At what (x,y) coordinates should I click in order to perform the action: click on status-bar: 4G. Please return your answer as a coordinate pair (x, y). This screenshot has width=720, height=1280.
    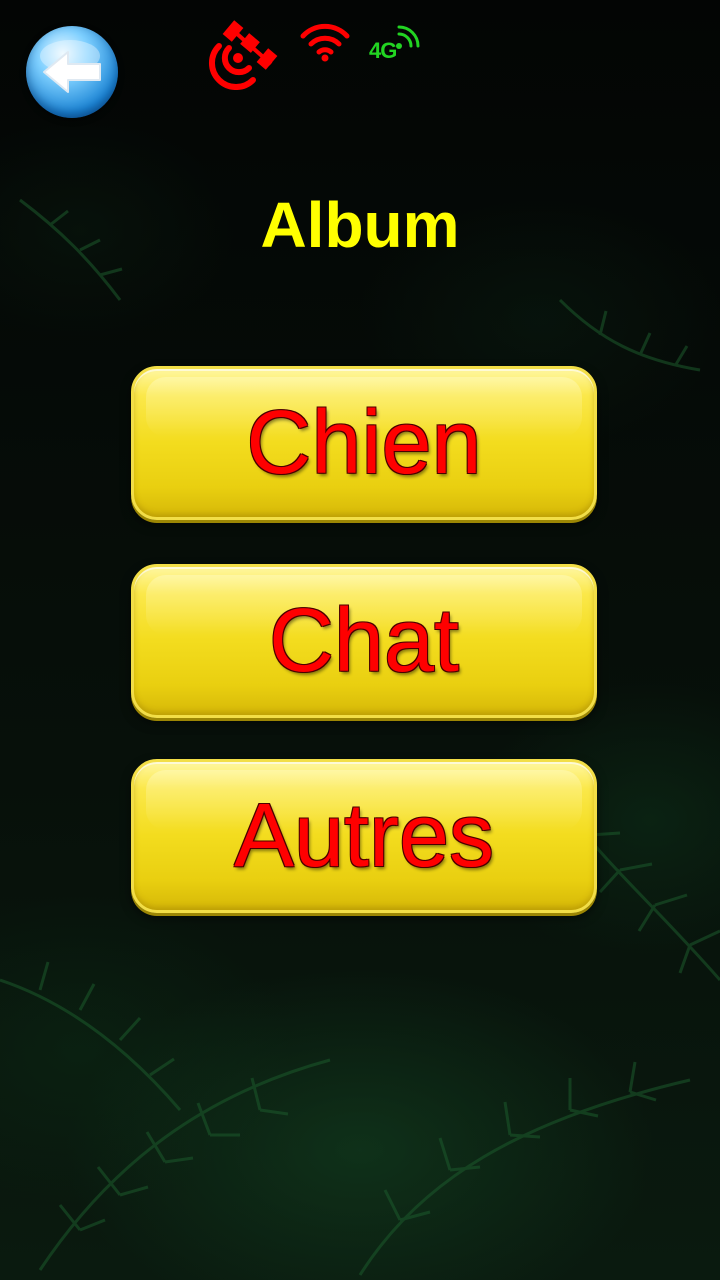
    Looking at the image, I should click on (320, 58).